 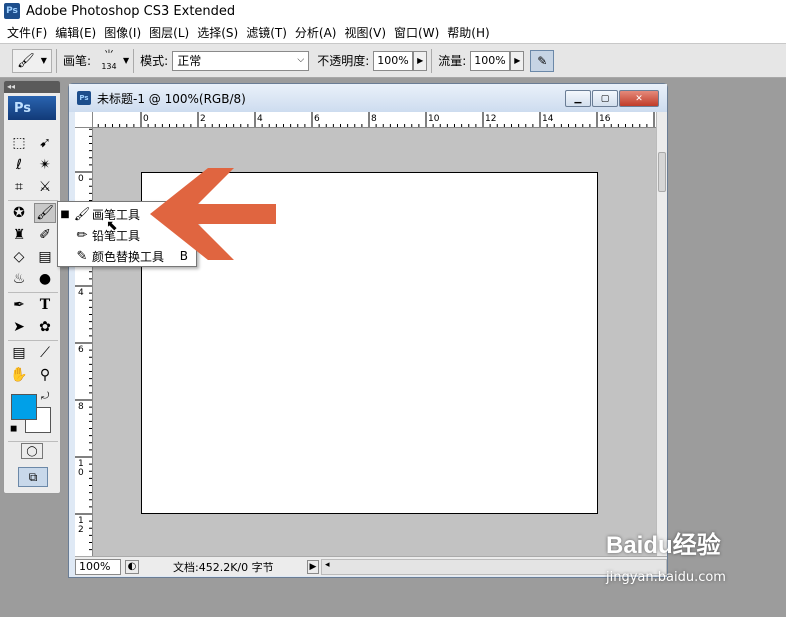 I want to click on baidu-watermark: Baidu经验 jingyan.baidu.com, so click(x=666, y=555).